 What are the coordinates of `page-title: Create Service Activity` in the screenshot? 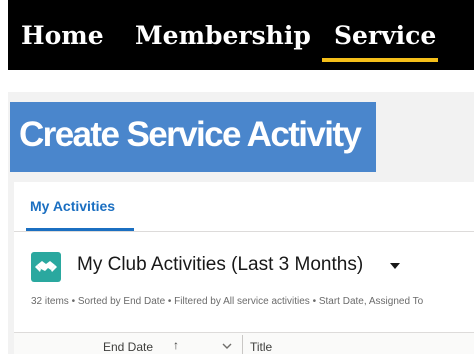 It's located at (190, 134).